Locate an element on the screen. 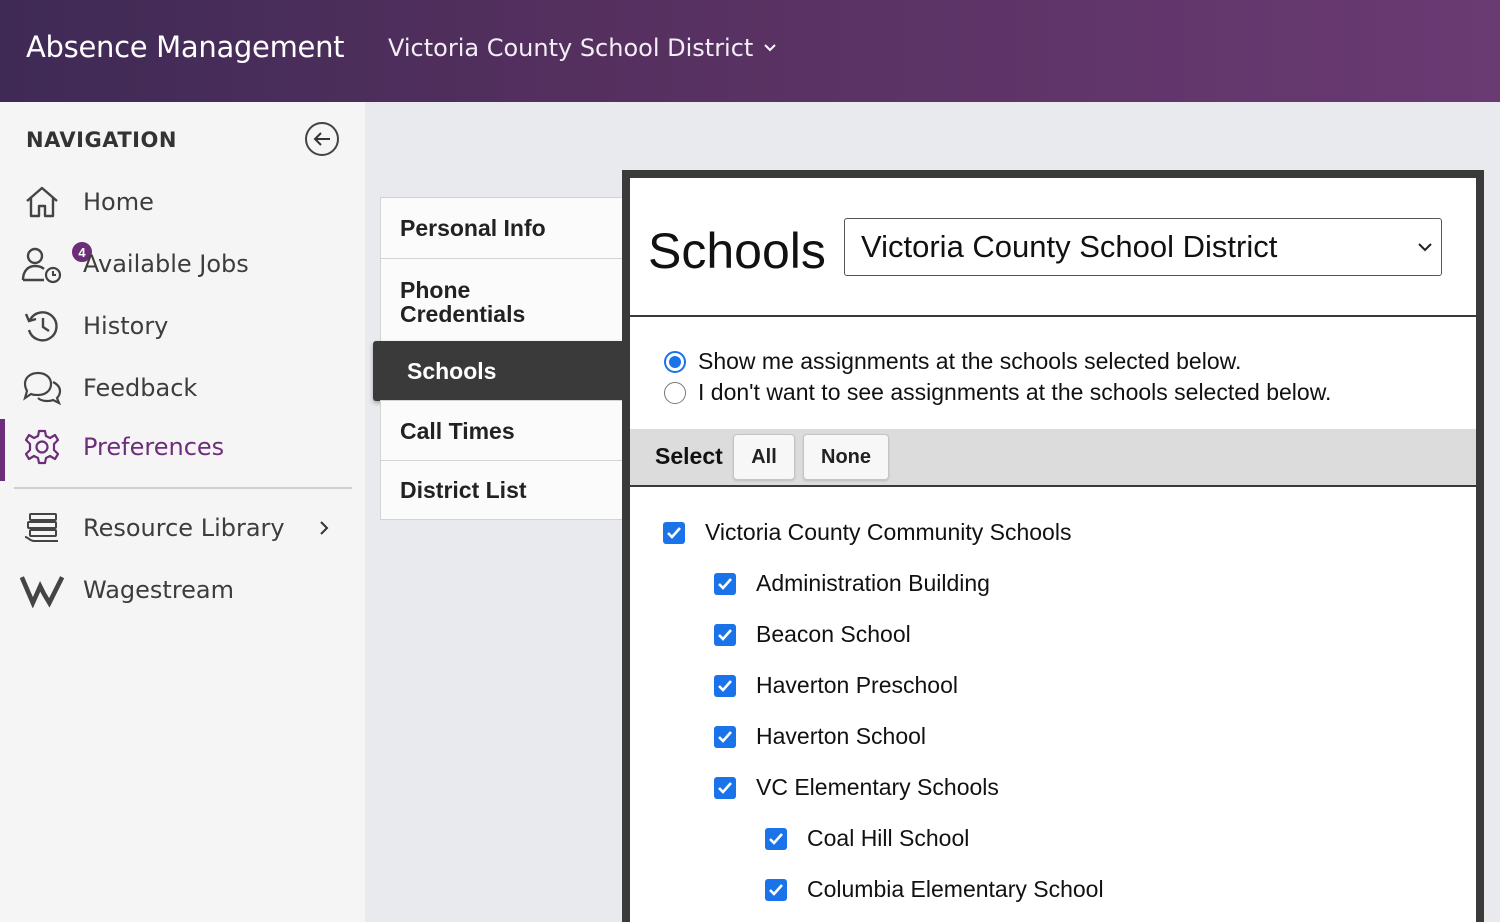  radio-button is located at coordinates (675, 392).